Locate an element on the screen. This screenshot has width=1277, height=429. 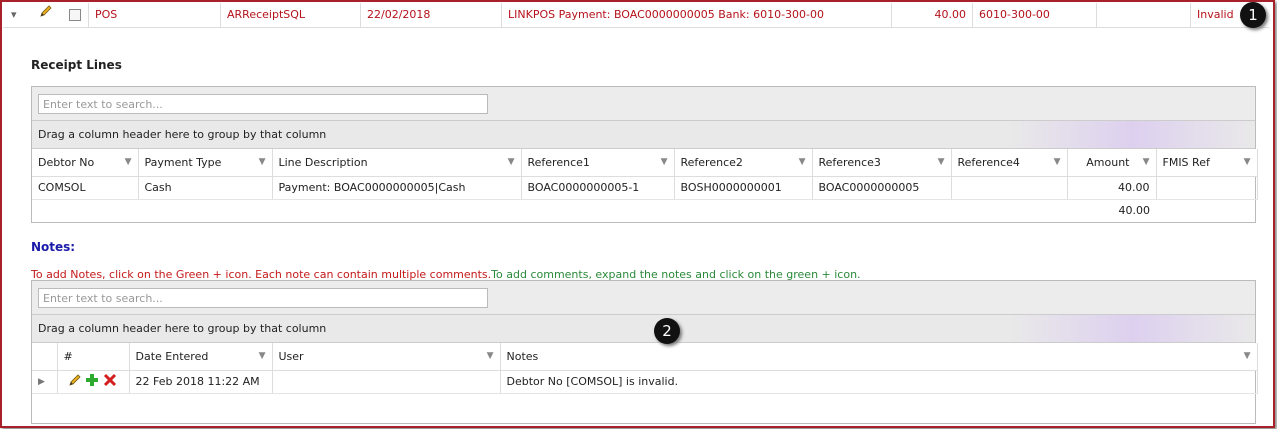
col-debtor-no: Debtor No ▼ is located at coordinates (85, 163).